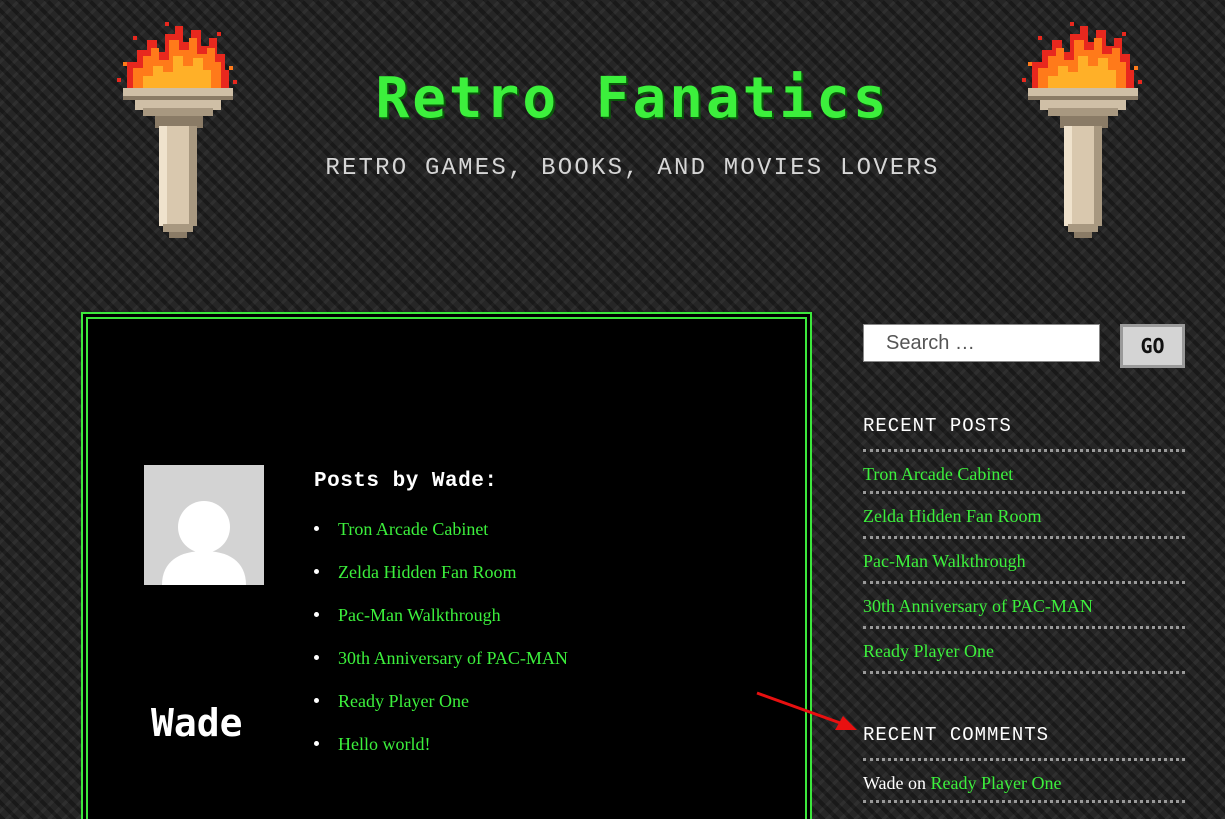 The width and height of the screenshot is (1225, 819). Describe the element at coordinates (996, 783) in the screenshot. I see `comment-post-link: Ready Player One` at that location.